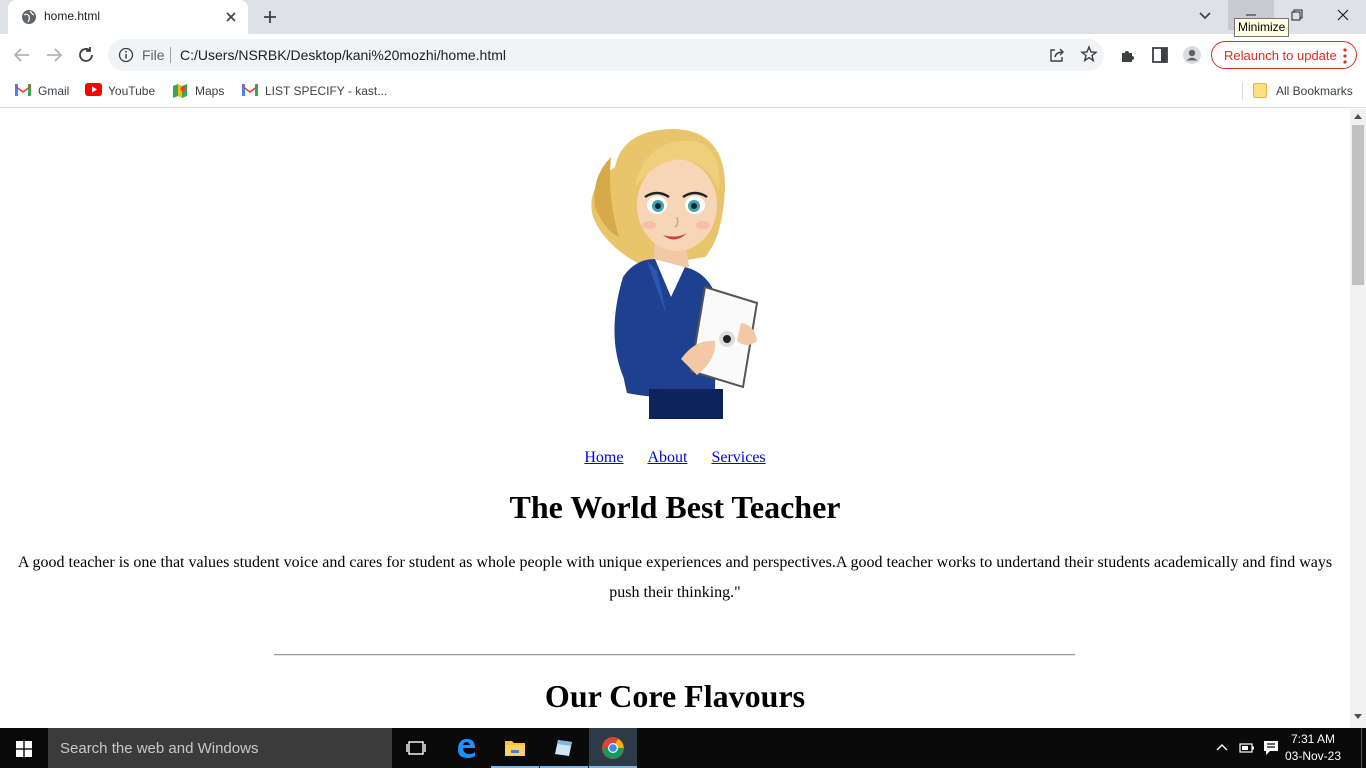 Image resolution: width=1366 pixels, height=768 pixels. I want to click on page-title: The World Best Teacher, so click(675, 507).